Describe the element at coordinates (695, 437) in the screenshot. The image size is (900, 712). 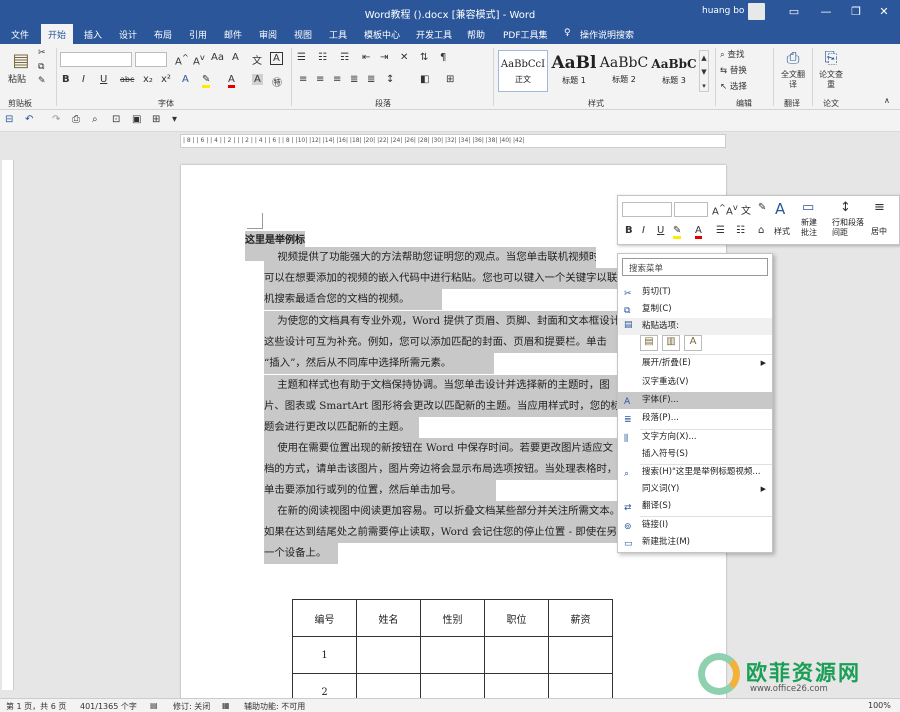
I see `menu-item: 文字方向(X)... ⫼` at that location.